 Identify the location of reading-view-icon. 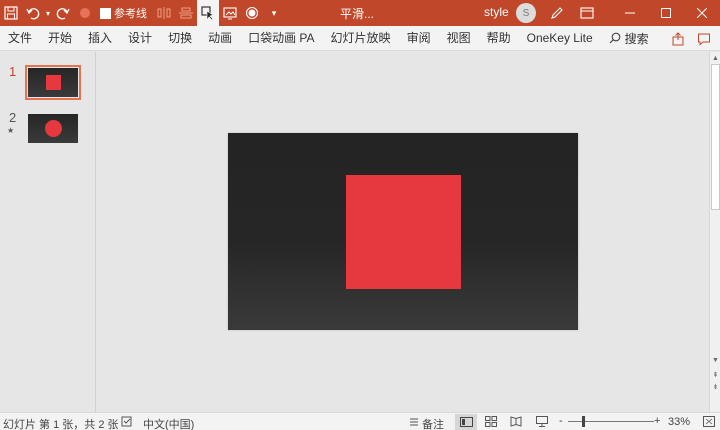
(516, 421).